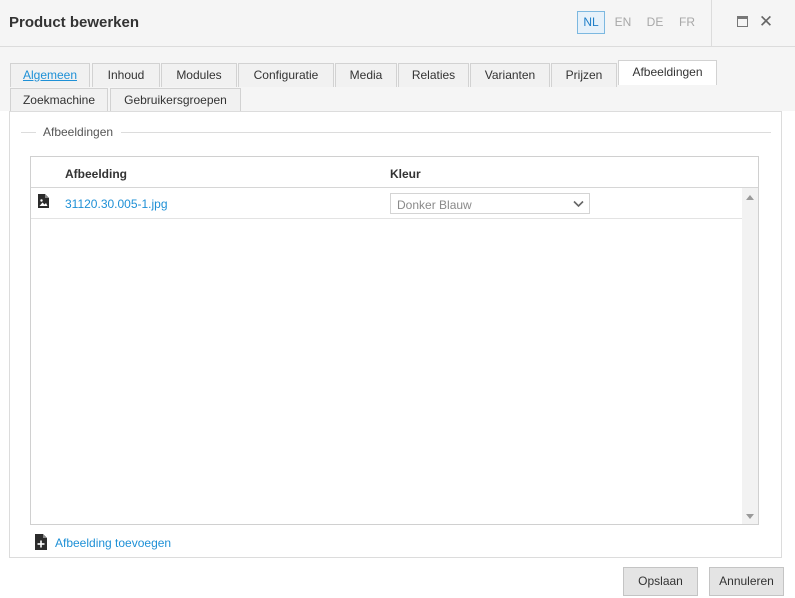 The height and width of the screenshot is (598, 795). I want to click on vertical-scrollbar, so click(750, 356).